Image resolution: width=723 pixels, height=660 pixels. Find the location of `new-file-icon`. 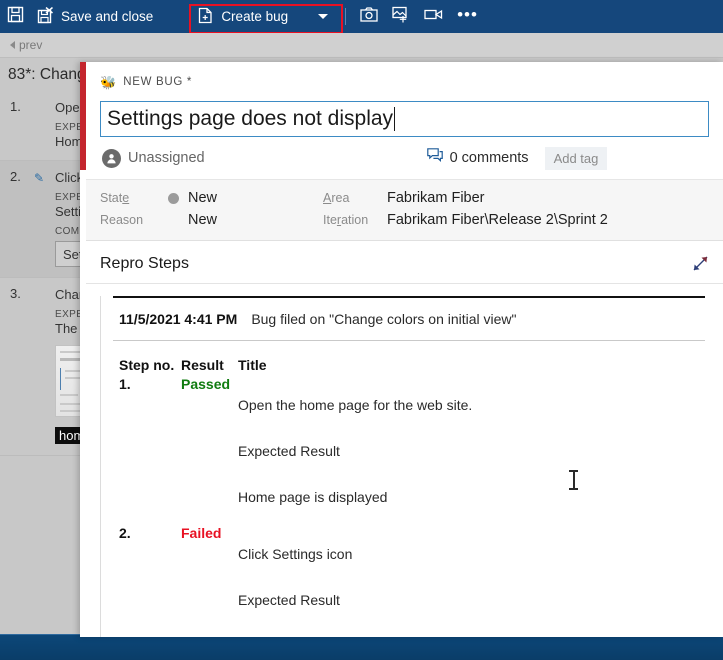

new-file-icon is located at coordinates (205, 17).